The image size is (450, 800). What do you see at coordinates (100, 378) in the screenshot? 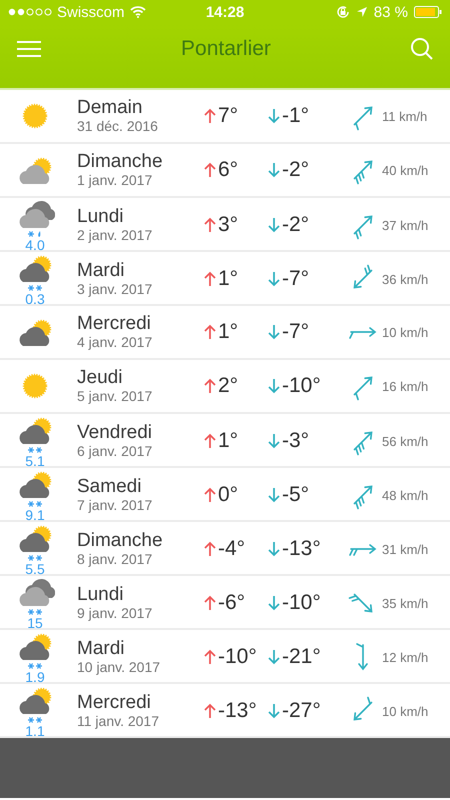
I see `day-name: Jeudi` at bounding box center [100, 378].